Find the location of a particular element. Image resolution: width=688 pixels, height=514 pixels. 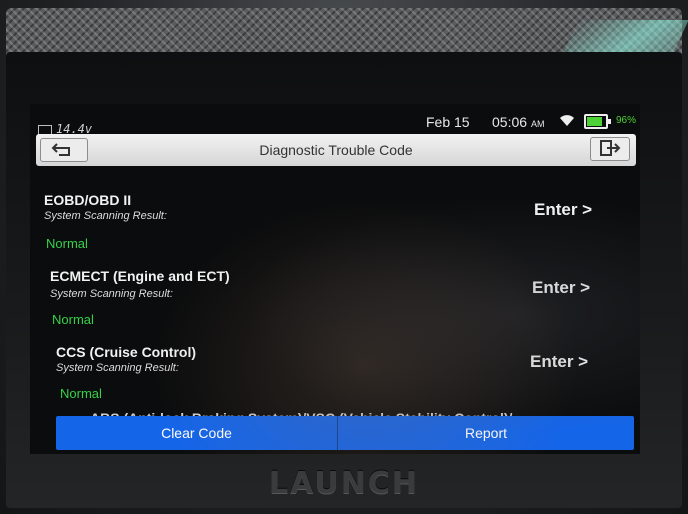

exit-button is located at coordinates (610, 149).